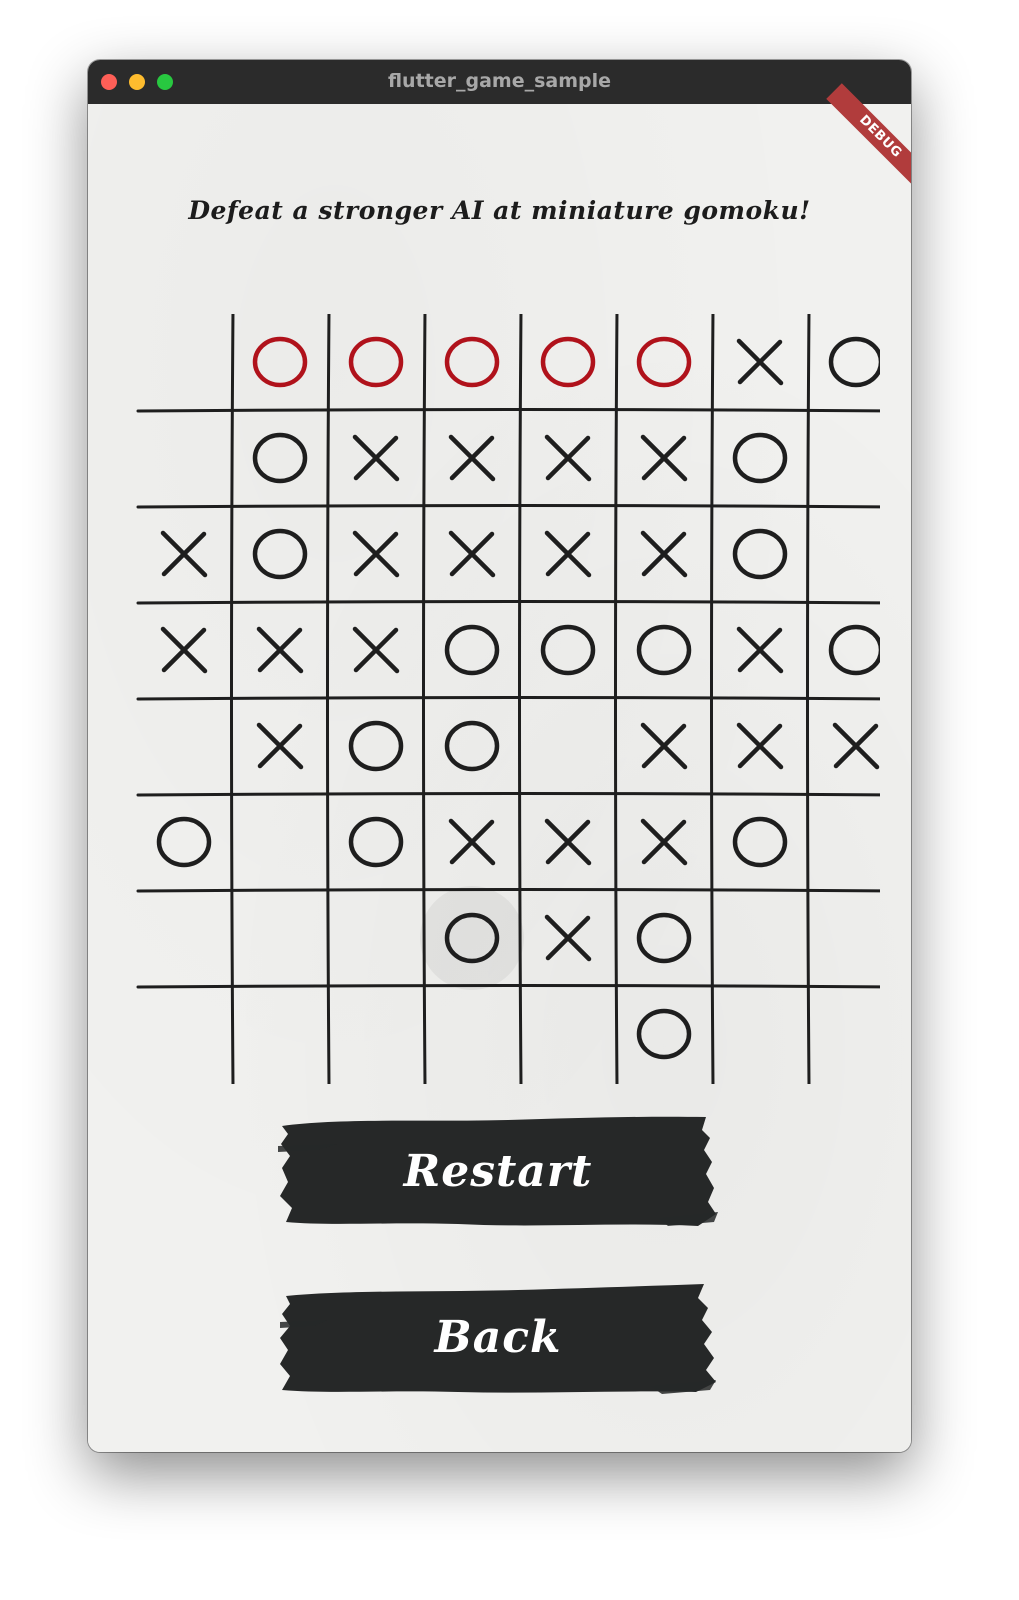  I want to click on restart-label: Restart, so click(498, 1171).